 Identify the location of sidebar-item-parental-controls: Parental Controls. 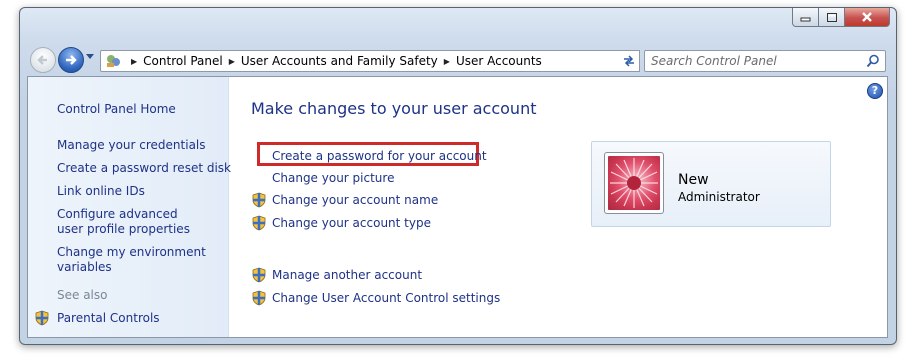
(108, 318).